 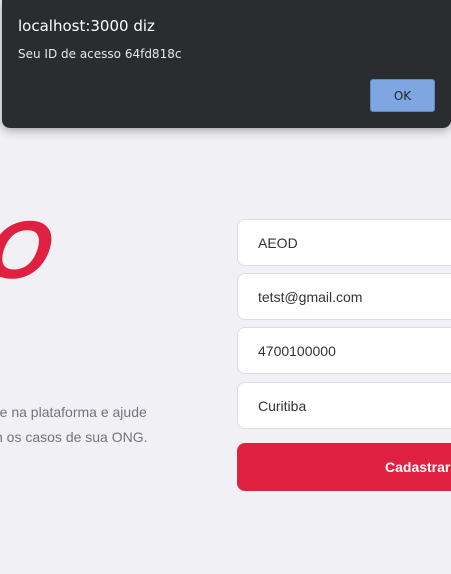 What do you see at coordinates (344, 350) in the screenshot?
I see `whatsapp-input: 4700100000` at bounding box center [344, 350].